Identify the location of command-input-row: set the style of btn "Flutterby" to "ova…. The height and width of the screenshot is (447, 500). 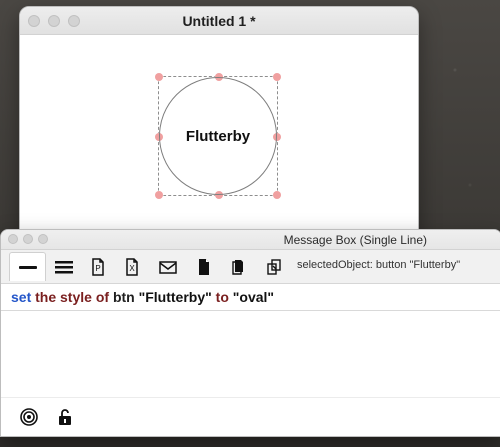
(250, 297).